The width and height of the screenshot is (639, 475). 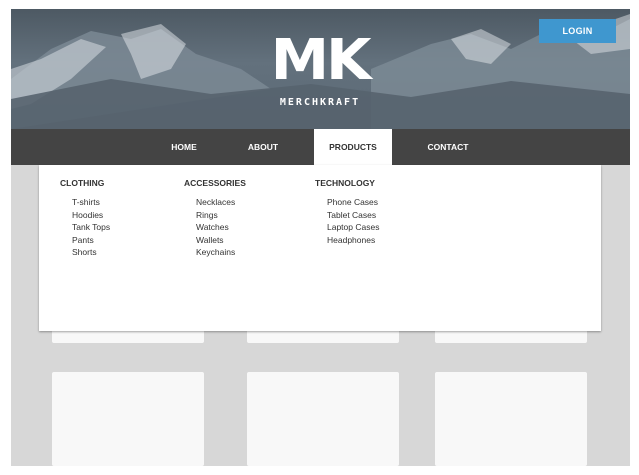 I want to click on menu-item: Pants, so click(x=91, y=240).